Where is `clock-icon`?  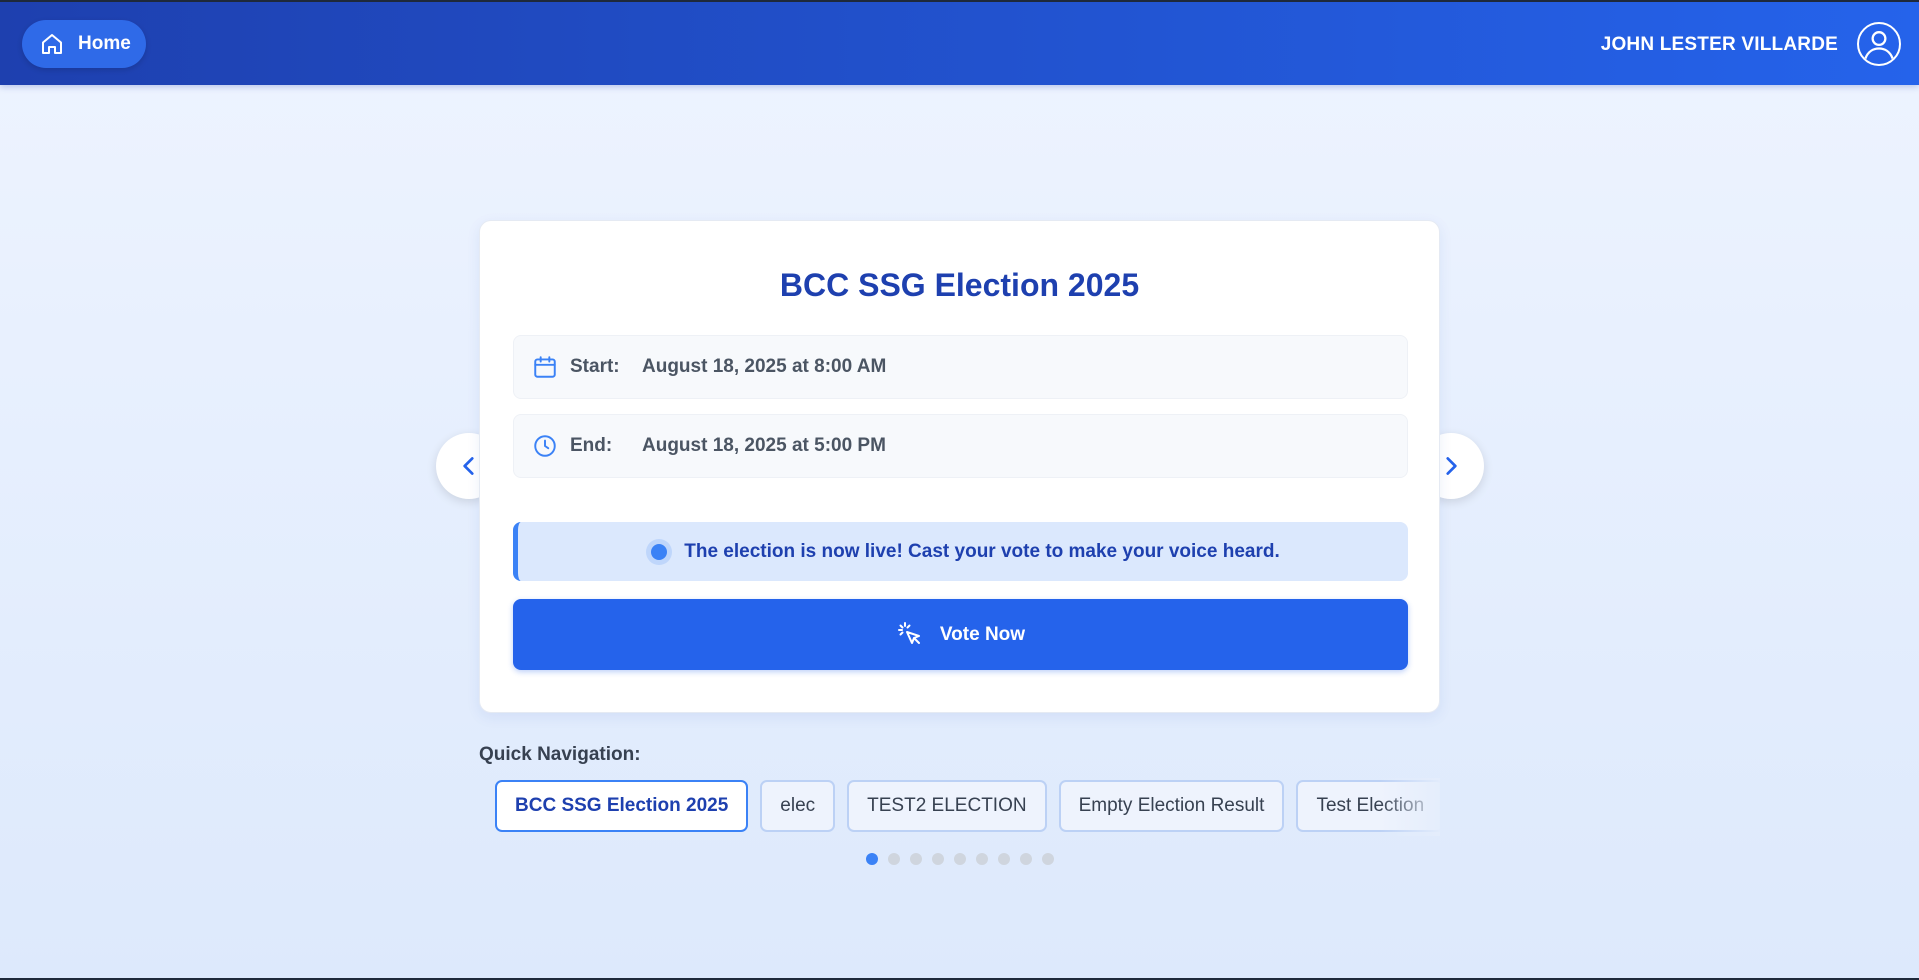 clock-icon is located at coordinates (545, 446).